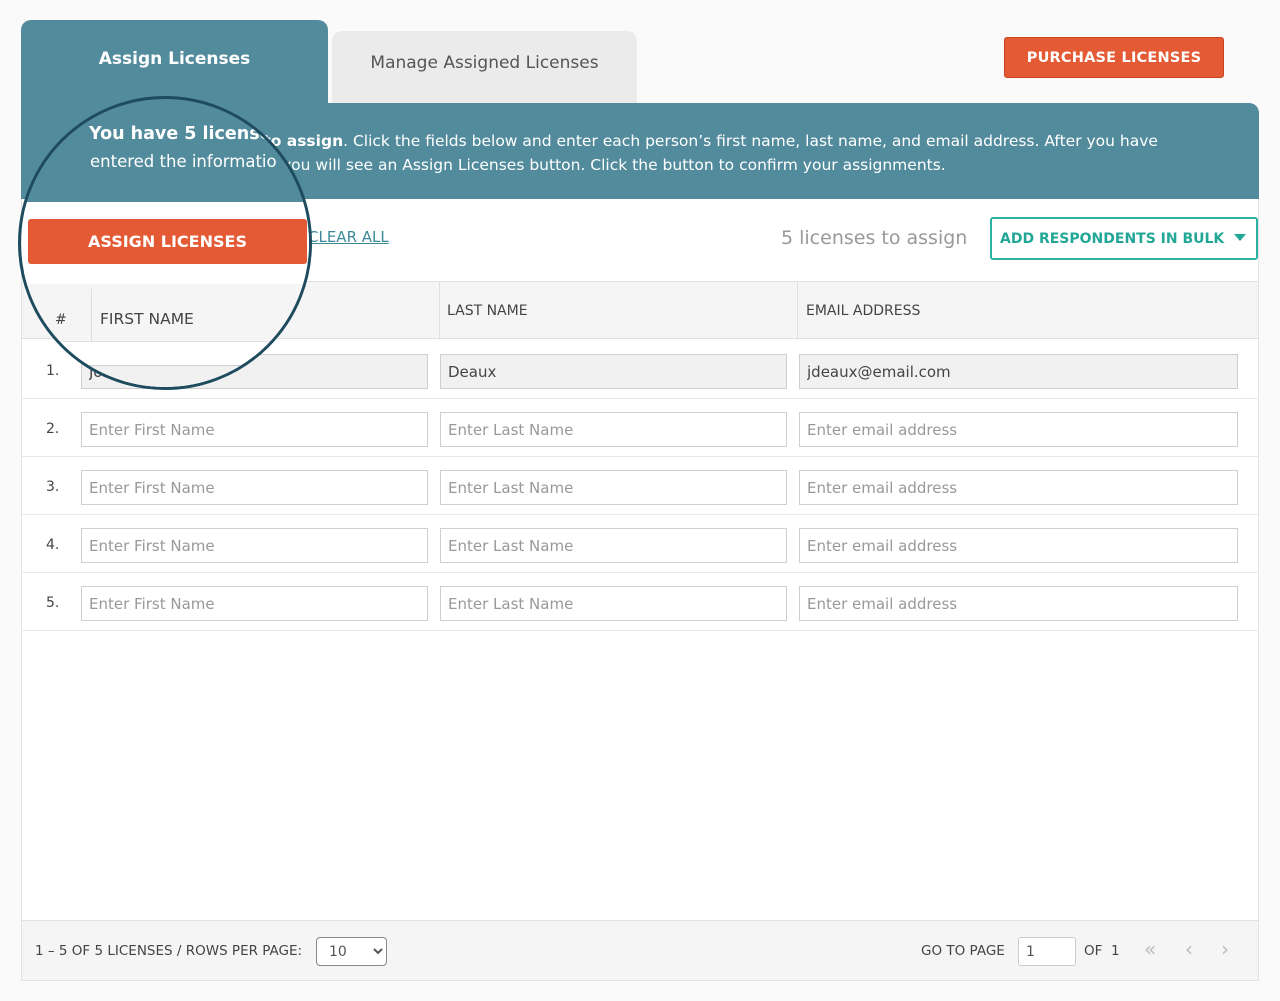  I want to click on row-number: 4., so click(53, 545).